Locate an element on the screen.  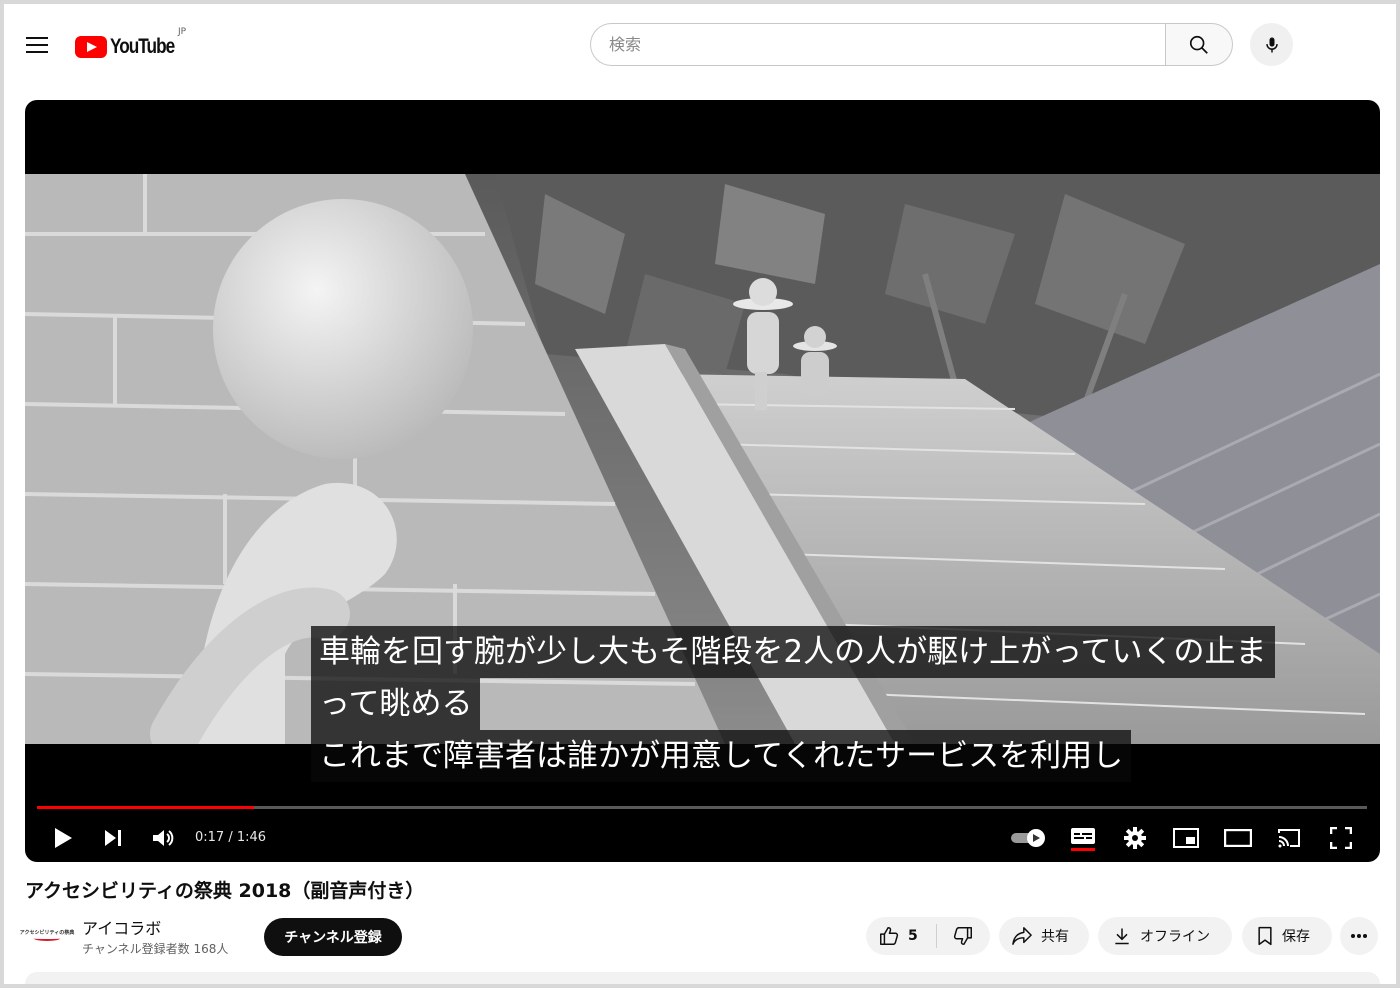
subtitles-button is located at coordinates (1083, 838).